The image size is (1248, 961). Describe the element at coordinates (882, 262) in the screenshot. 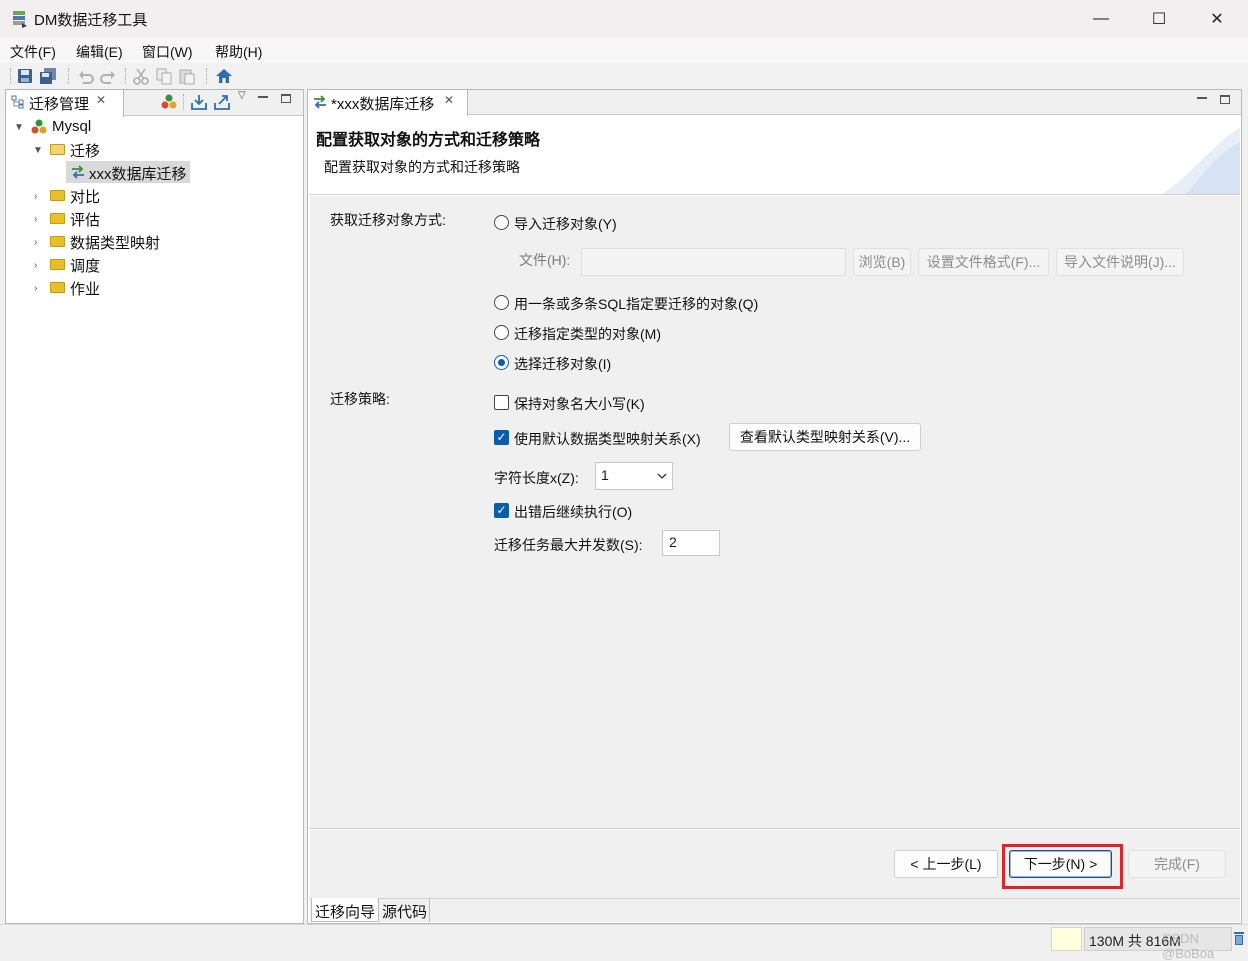

I see `browse-button: 浏览(B)` at that location.